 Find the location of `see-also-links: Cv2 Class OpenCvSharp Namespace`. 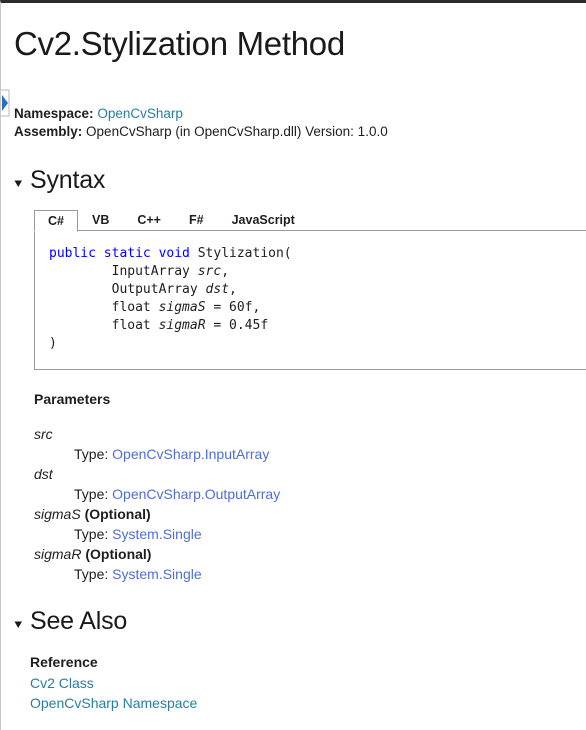

see-also-links: Cv2 Class OpenCvSharp Namespace is located at coordinates (308, 693).